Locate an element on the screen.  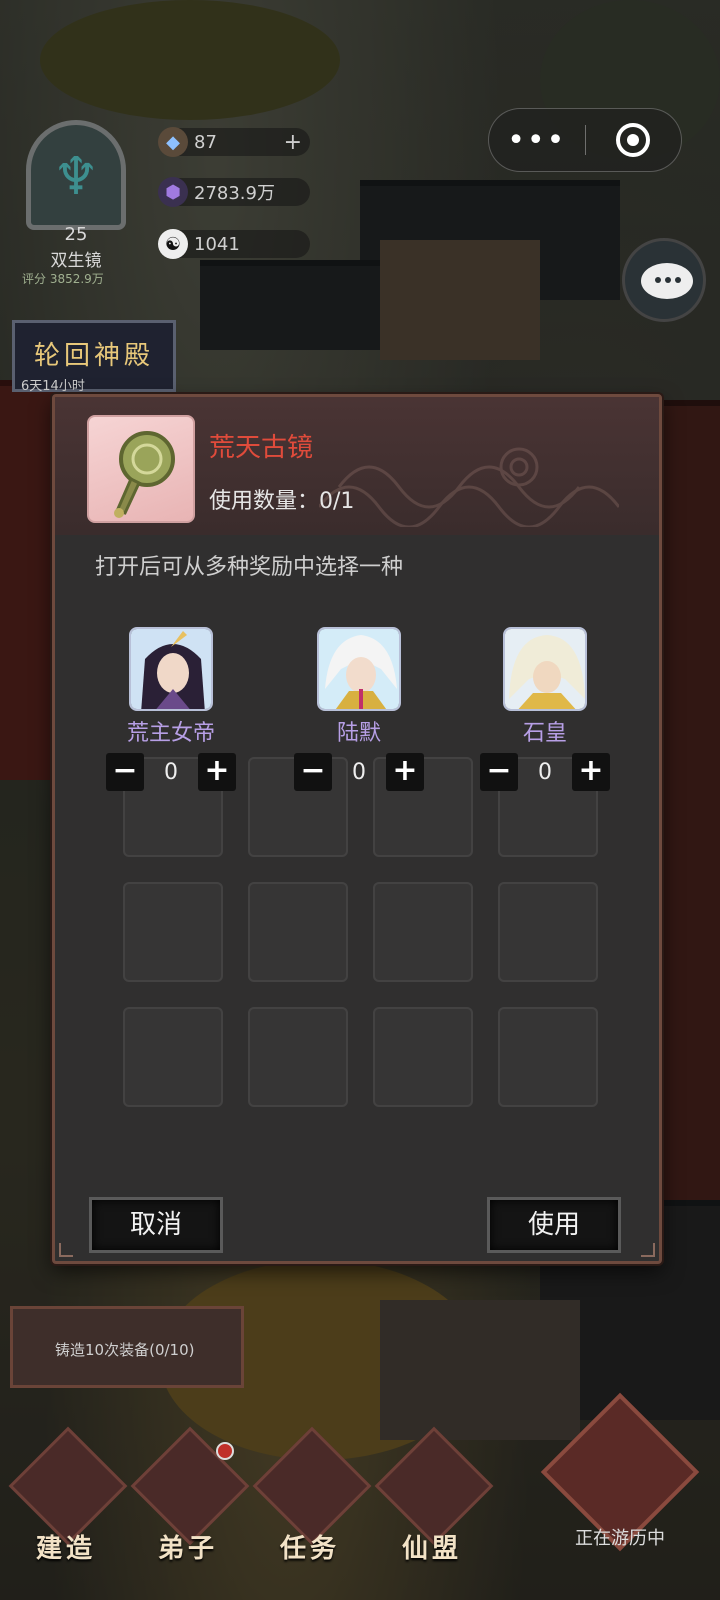
nav-disciples: 弟子 is located at coordinates (189, 1511).